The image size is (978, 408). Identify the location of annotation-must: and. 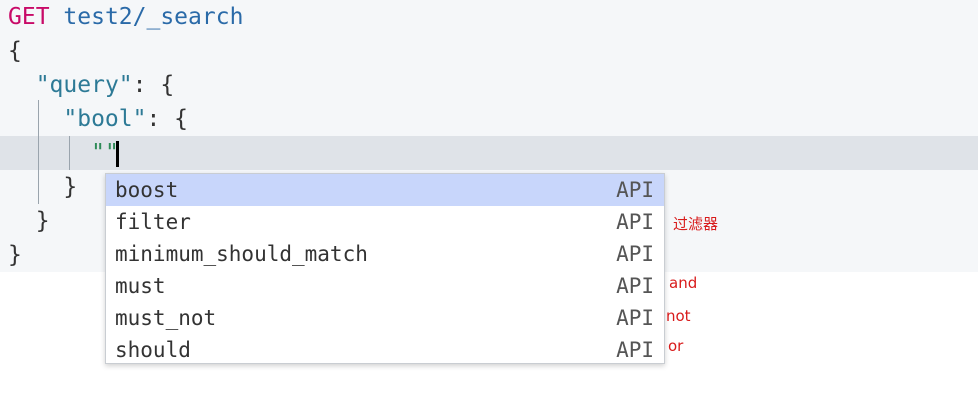
(683, 283).